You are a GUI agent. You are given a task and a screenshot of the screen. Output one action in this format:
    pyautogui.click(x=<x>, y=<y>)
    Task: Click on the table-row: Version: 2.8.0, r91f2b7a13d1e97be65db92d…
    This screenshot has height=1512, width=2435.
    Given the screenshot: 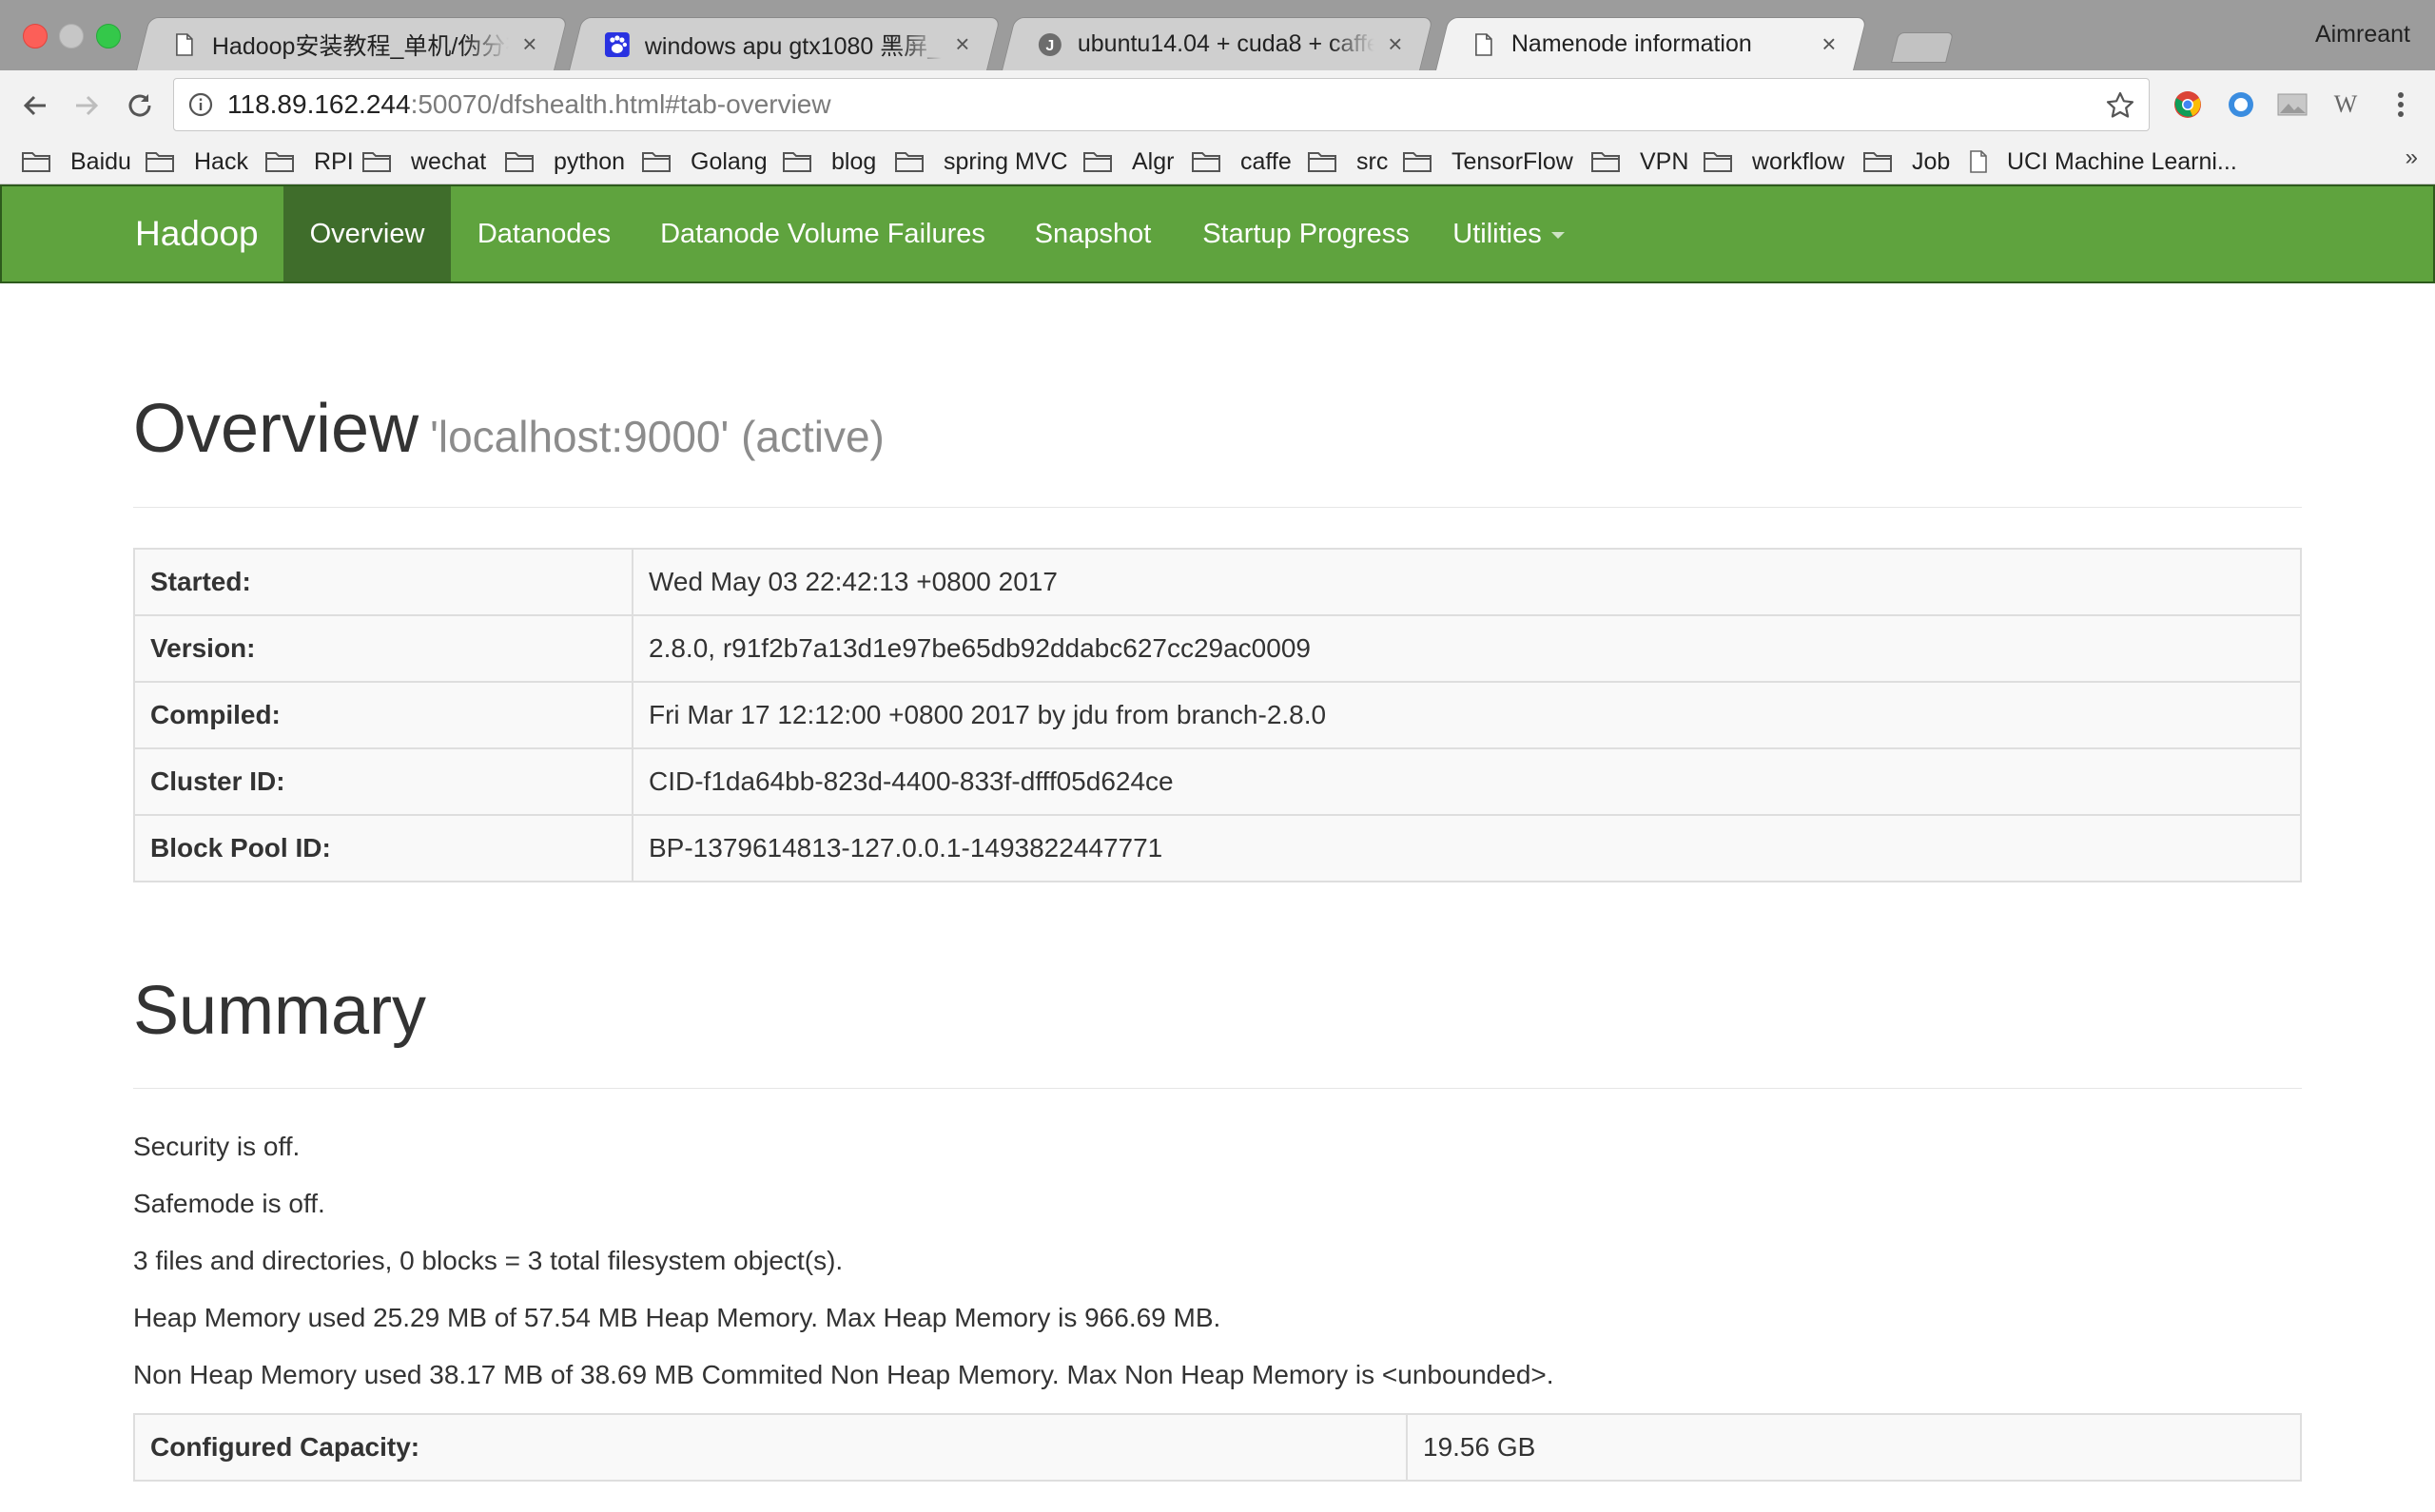 What is the action you would take?
    pyautogui.click(x=1217, y=648)
    